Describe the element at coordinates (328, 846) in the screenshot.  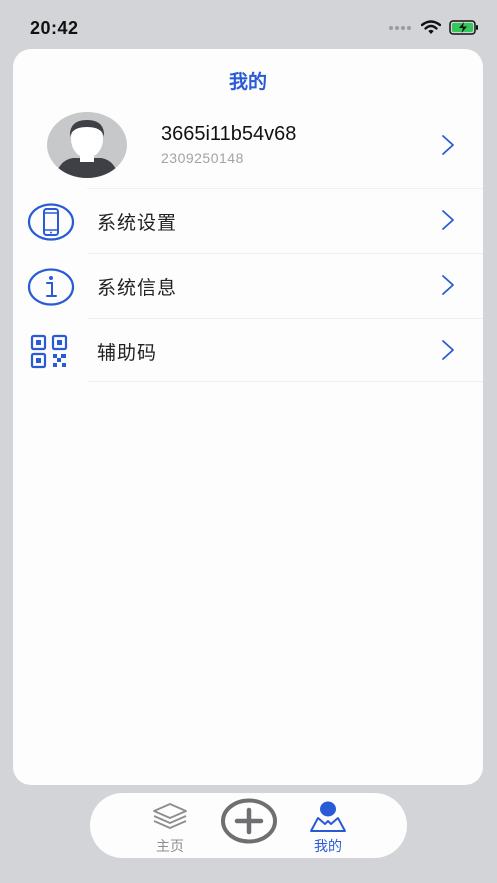
I see `tab-mine-label: 我的` at that location.